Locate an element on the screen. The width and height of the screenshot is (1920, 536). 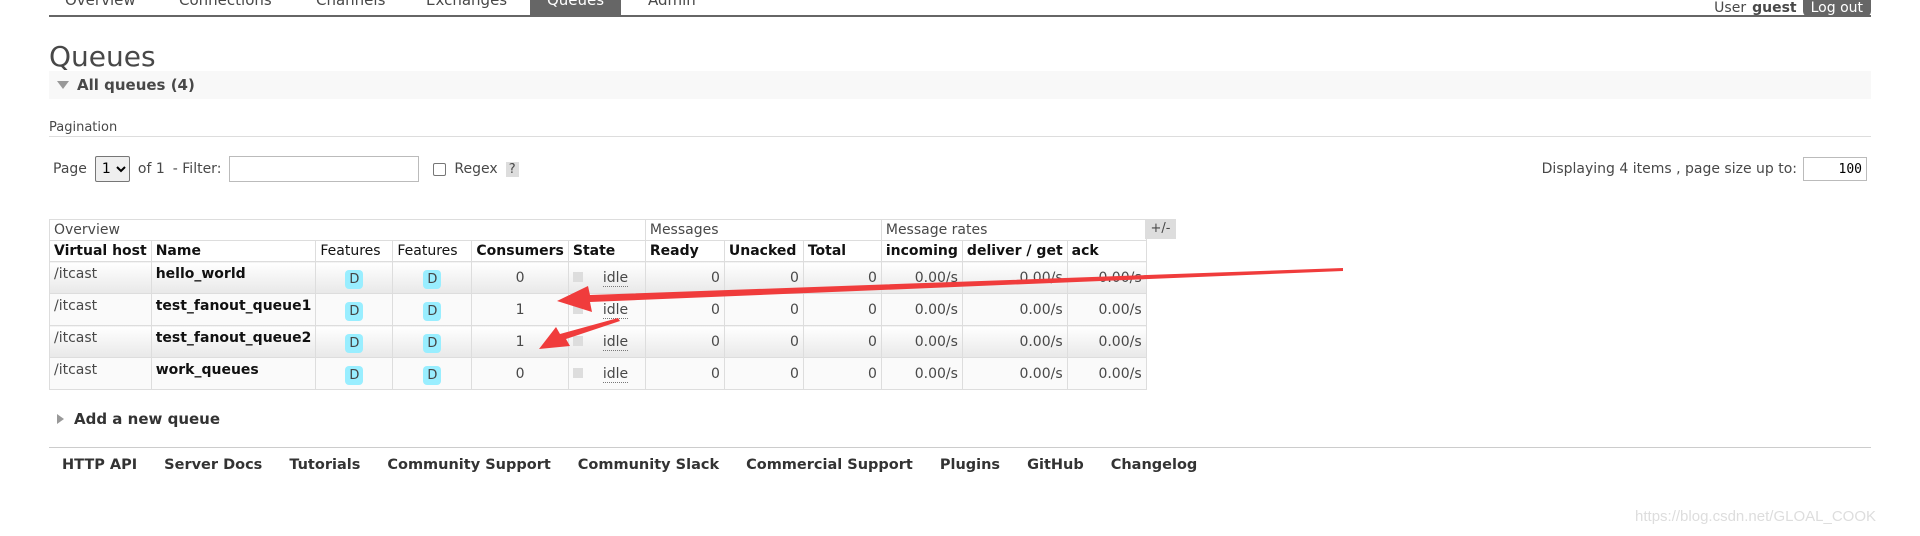
col-total: Total is located at coordinates (842, 251).